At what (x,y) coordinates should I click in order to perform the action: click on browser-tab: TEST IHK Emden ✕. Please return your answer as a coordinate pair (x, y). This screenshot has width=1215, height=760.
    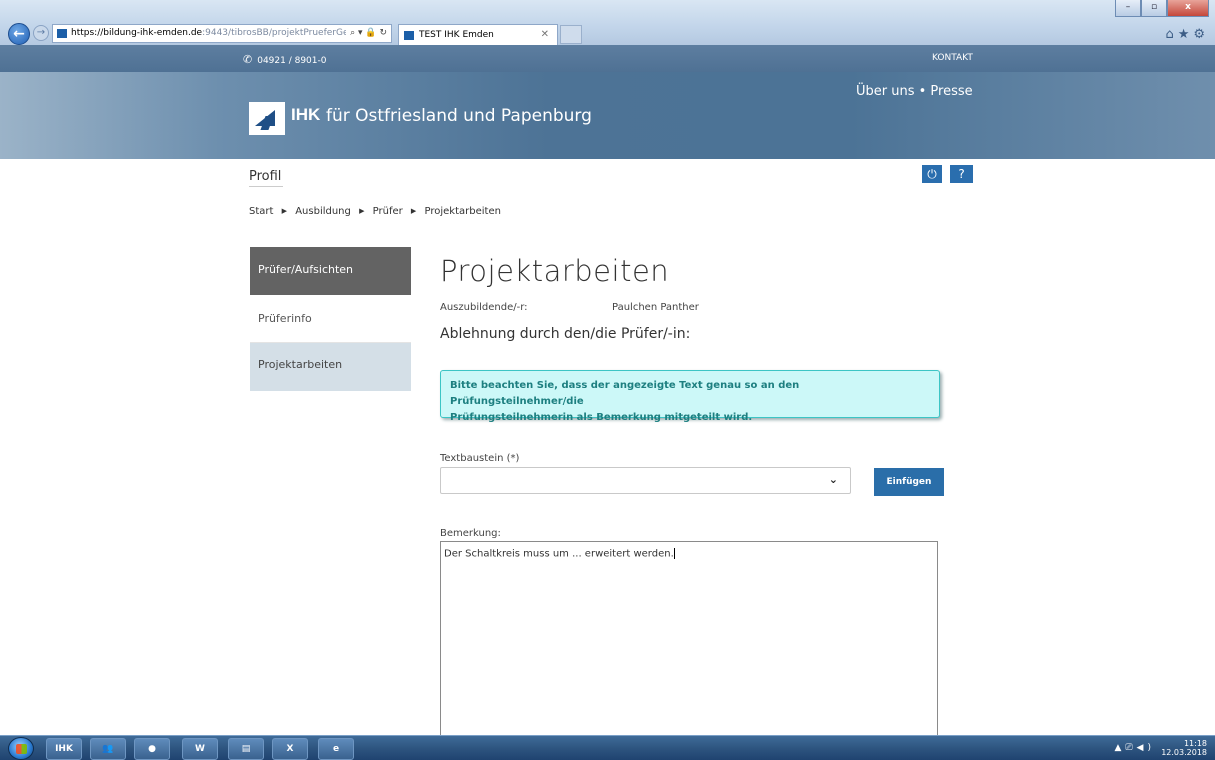
    Looking at the image, I should click on (478, 34).